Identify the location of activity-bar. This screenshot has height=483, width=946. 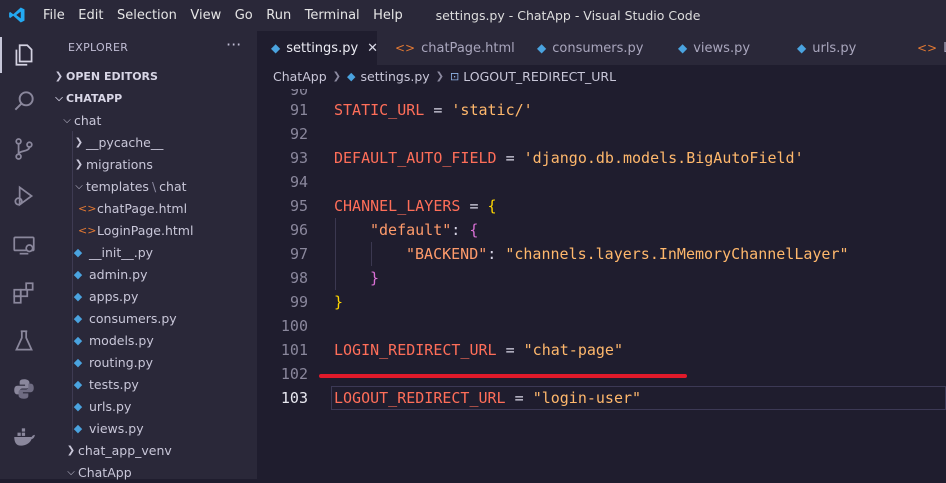
(24, 255).